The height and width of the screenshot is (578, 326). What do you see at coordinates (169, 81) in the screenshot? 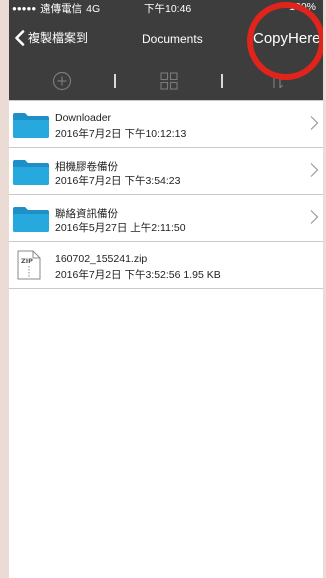
I see `grid-view-icon` at bounding box center [169, 81].